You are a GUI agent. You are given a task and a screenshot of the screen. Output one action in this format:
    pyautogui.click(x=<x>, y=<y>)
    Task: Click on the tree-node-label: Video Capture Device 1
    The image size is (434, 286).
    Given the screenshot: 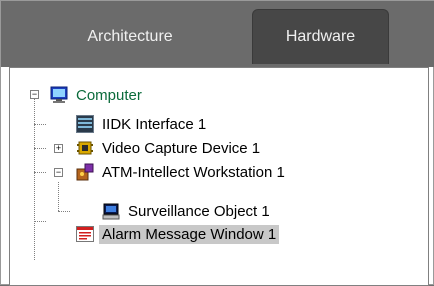 What is the action you would take?
    pyautogui.click(x=181, y=148)
    